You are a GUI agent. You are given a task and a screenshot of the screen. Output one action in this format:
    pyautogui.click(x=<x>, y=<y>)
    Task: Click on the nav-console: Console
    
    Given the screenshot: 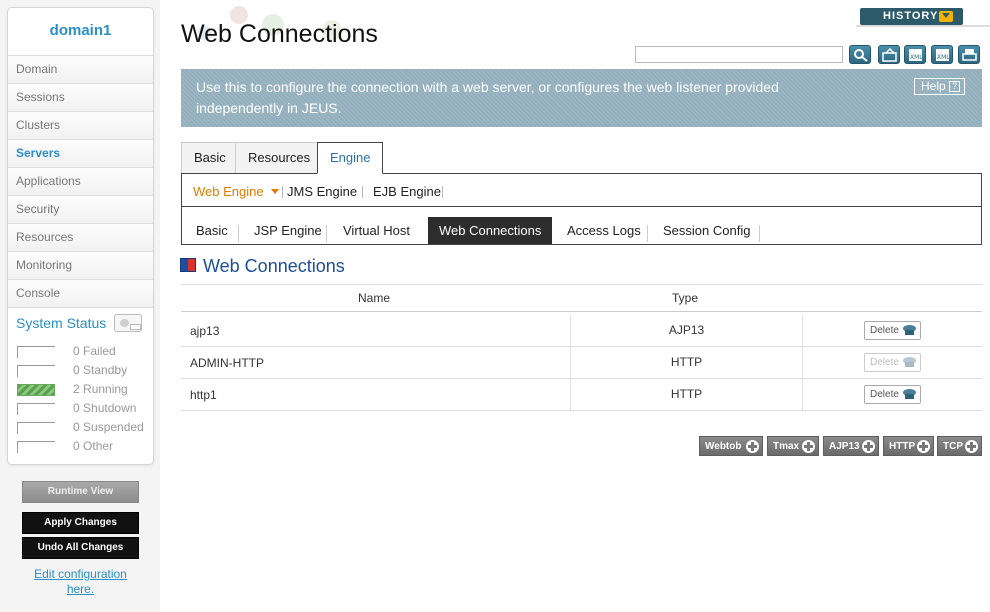 What is the action you would take?
    pyautogui.click(x=80, y=294)
    